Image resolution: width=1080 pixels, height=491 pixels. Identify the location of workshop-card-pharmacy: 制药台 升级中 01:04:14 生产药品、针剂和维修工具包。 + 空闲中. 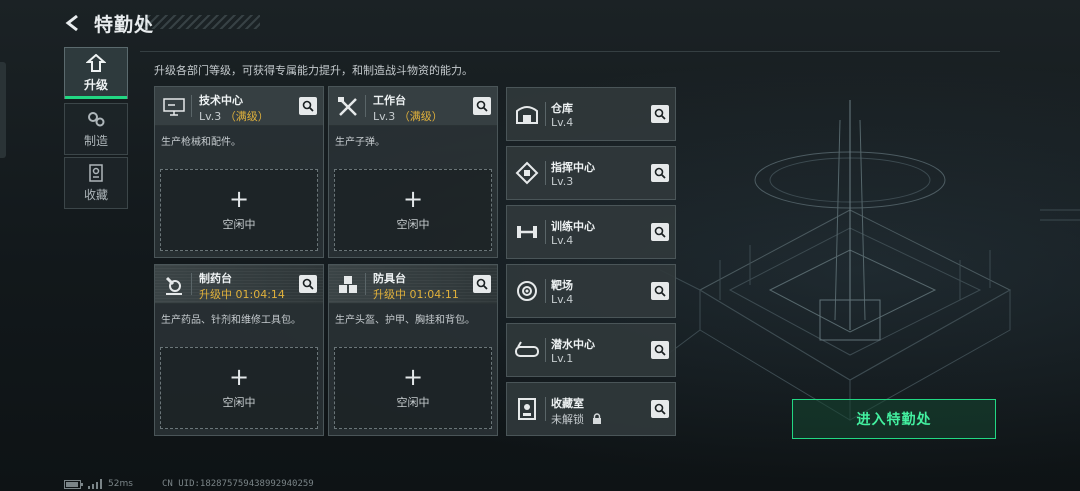
(239, 350).